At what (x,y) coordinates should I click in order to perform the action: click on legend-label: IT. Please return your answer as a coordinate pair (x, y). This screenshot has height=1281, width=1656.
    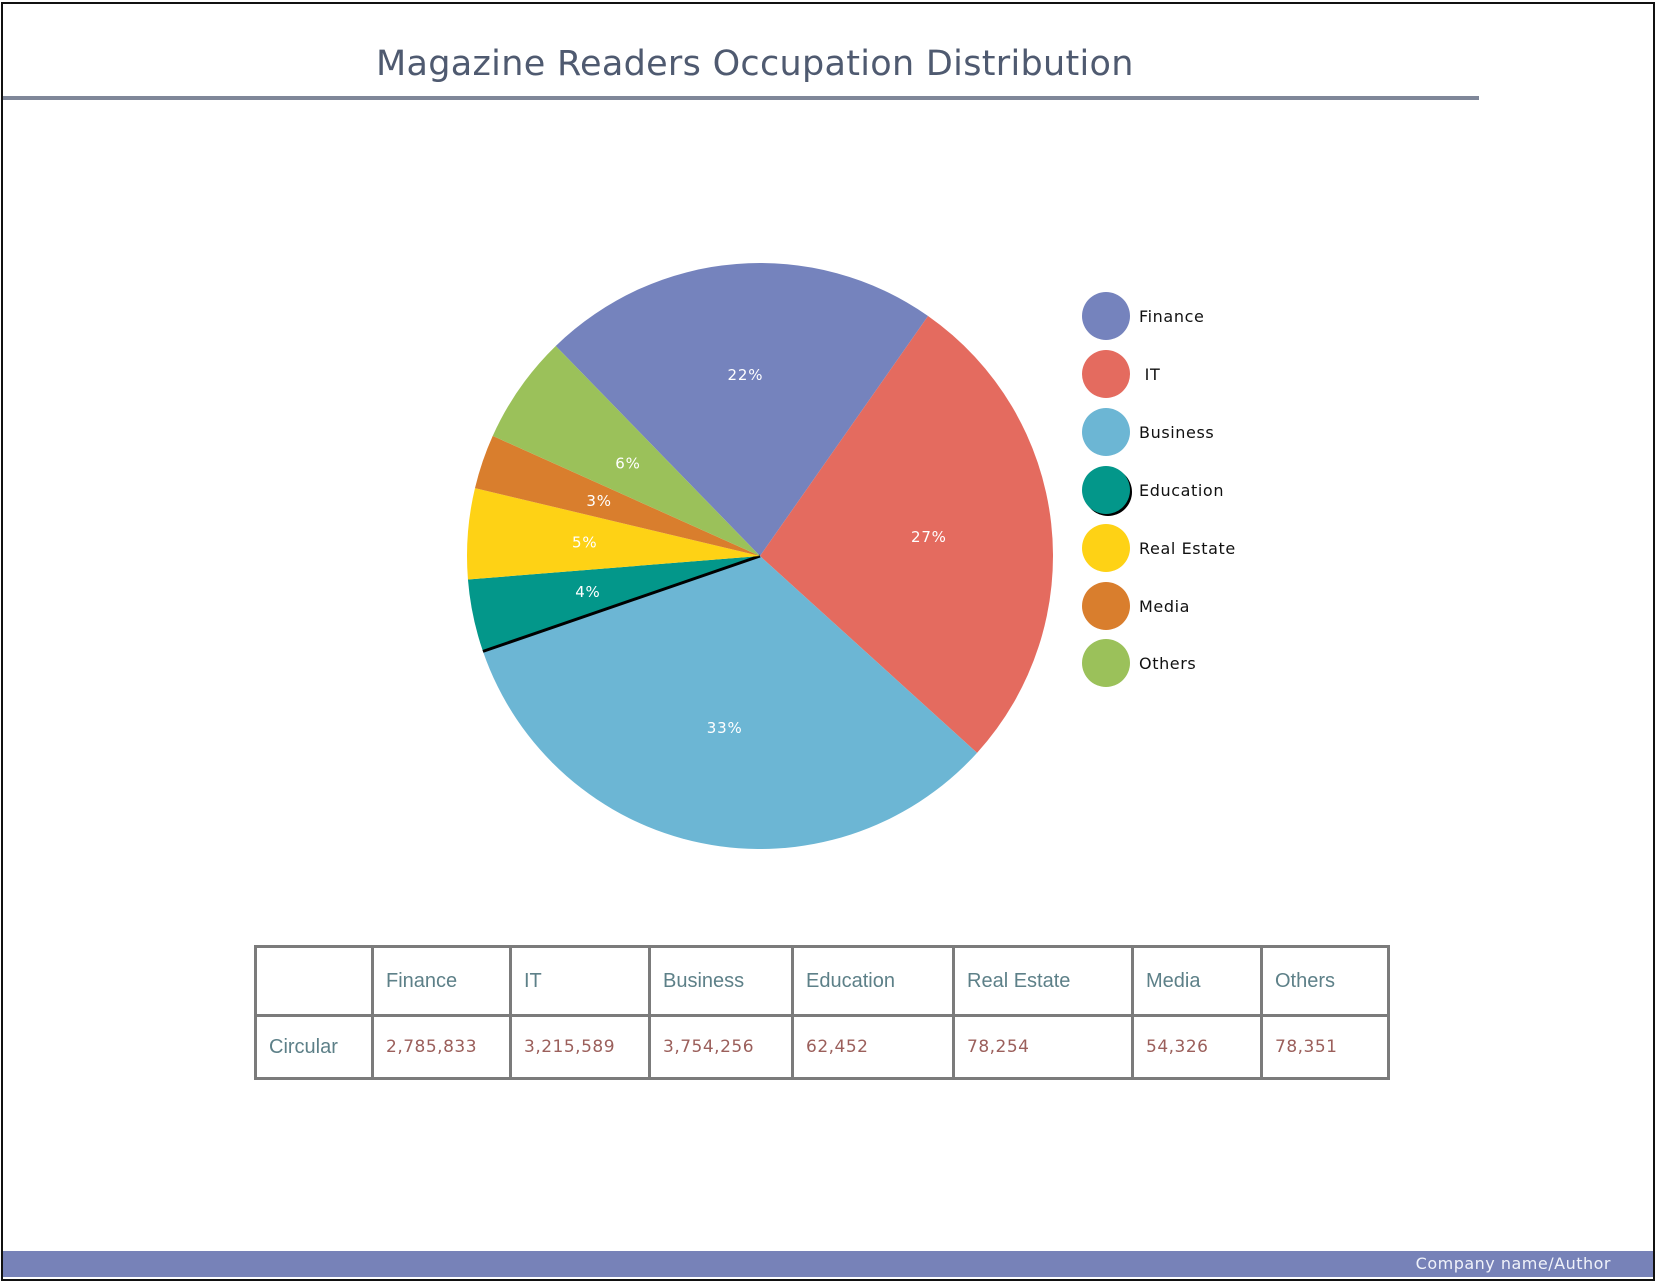
    Looking at the image, I should click on (1150, 374).